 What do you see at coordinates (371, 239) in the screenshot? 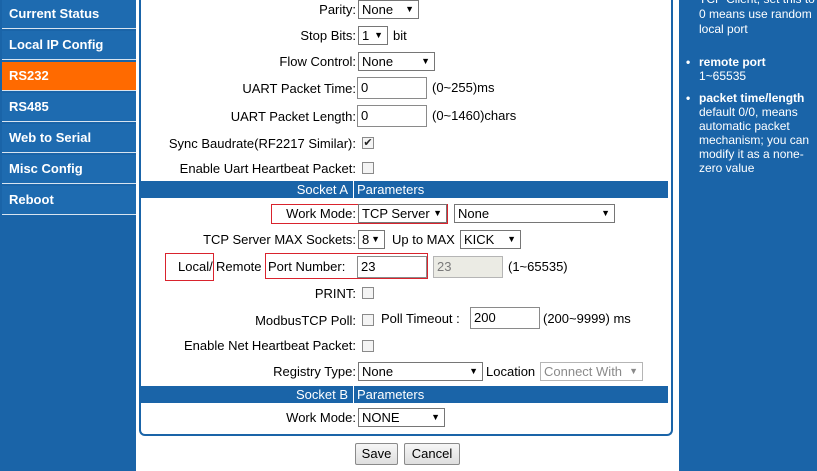
I see `max-sockets-select: 8` at bounding box center [371, 239].